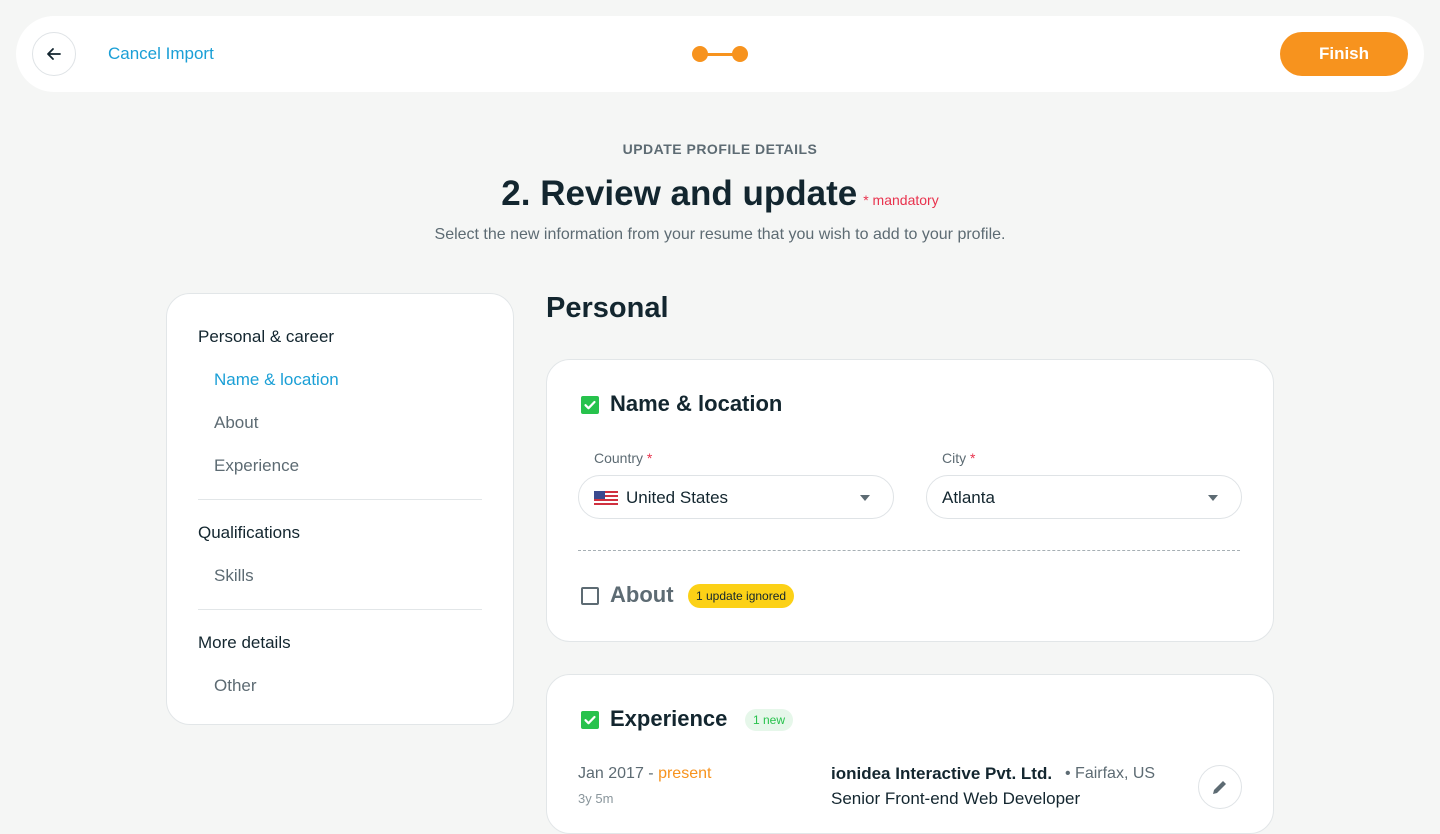 This screenshot has width=1440, height=834. Describe the element at coordinates (901, 200) in the screenshot. I see `mandatory-note: * mandatory` at that location.